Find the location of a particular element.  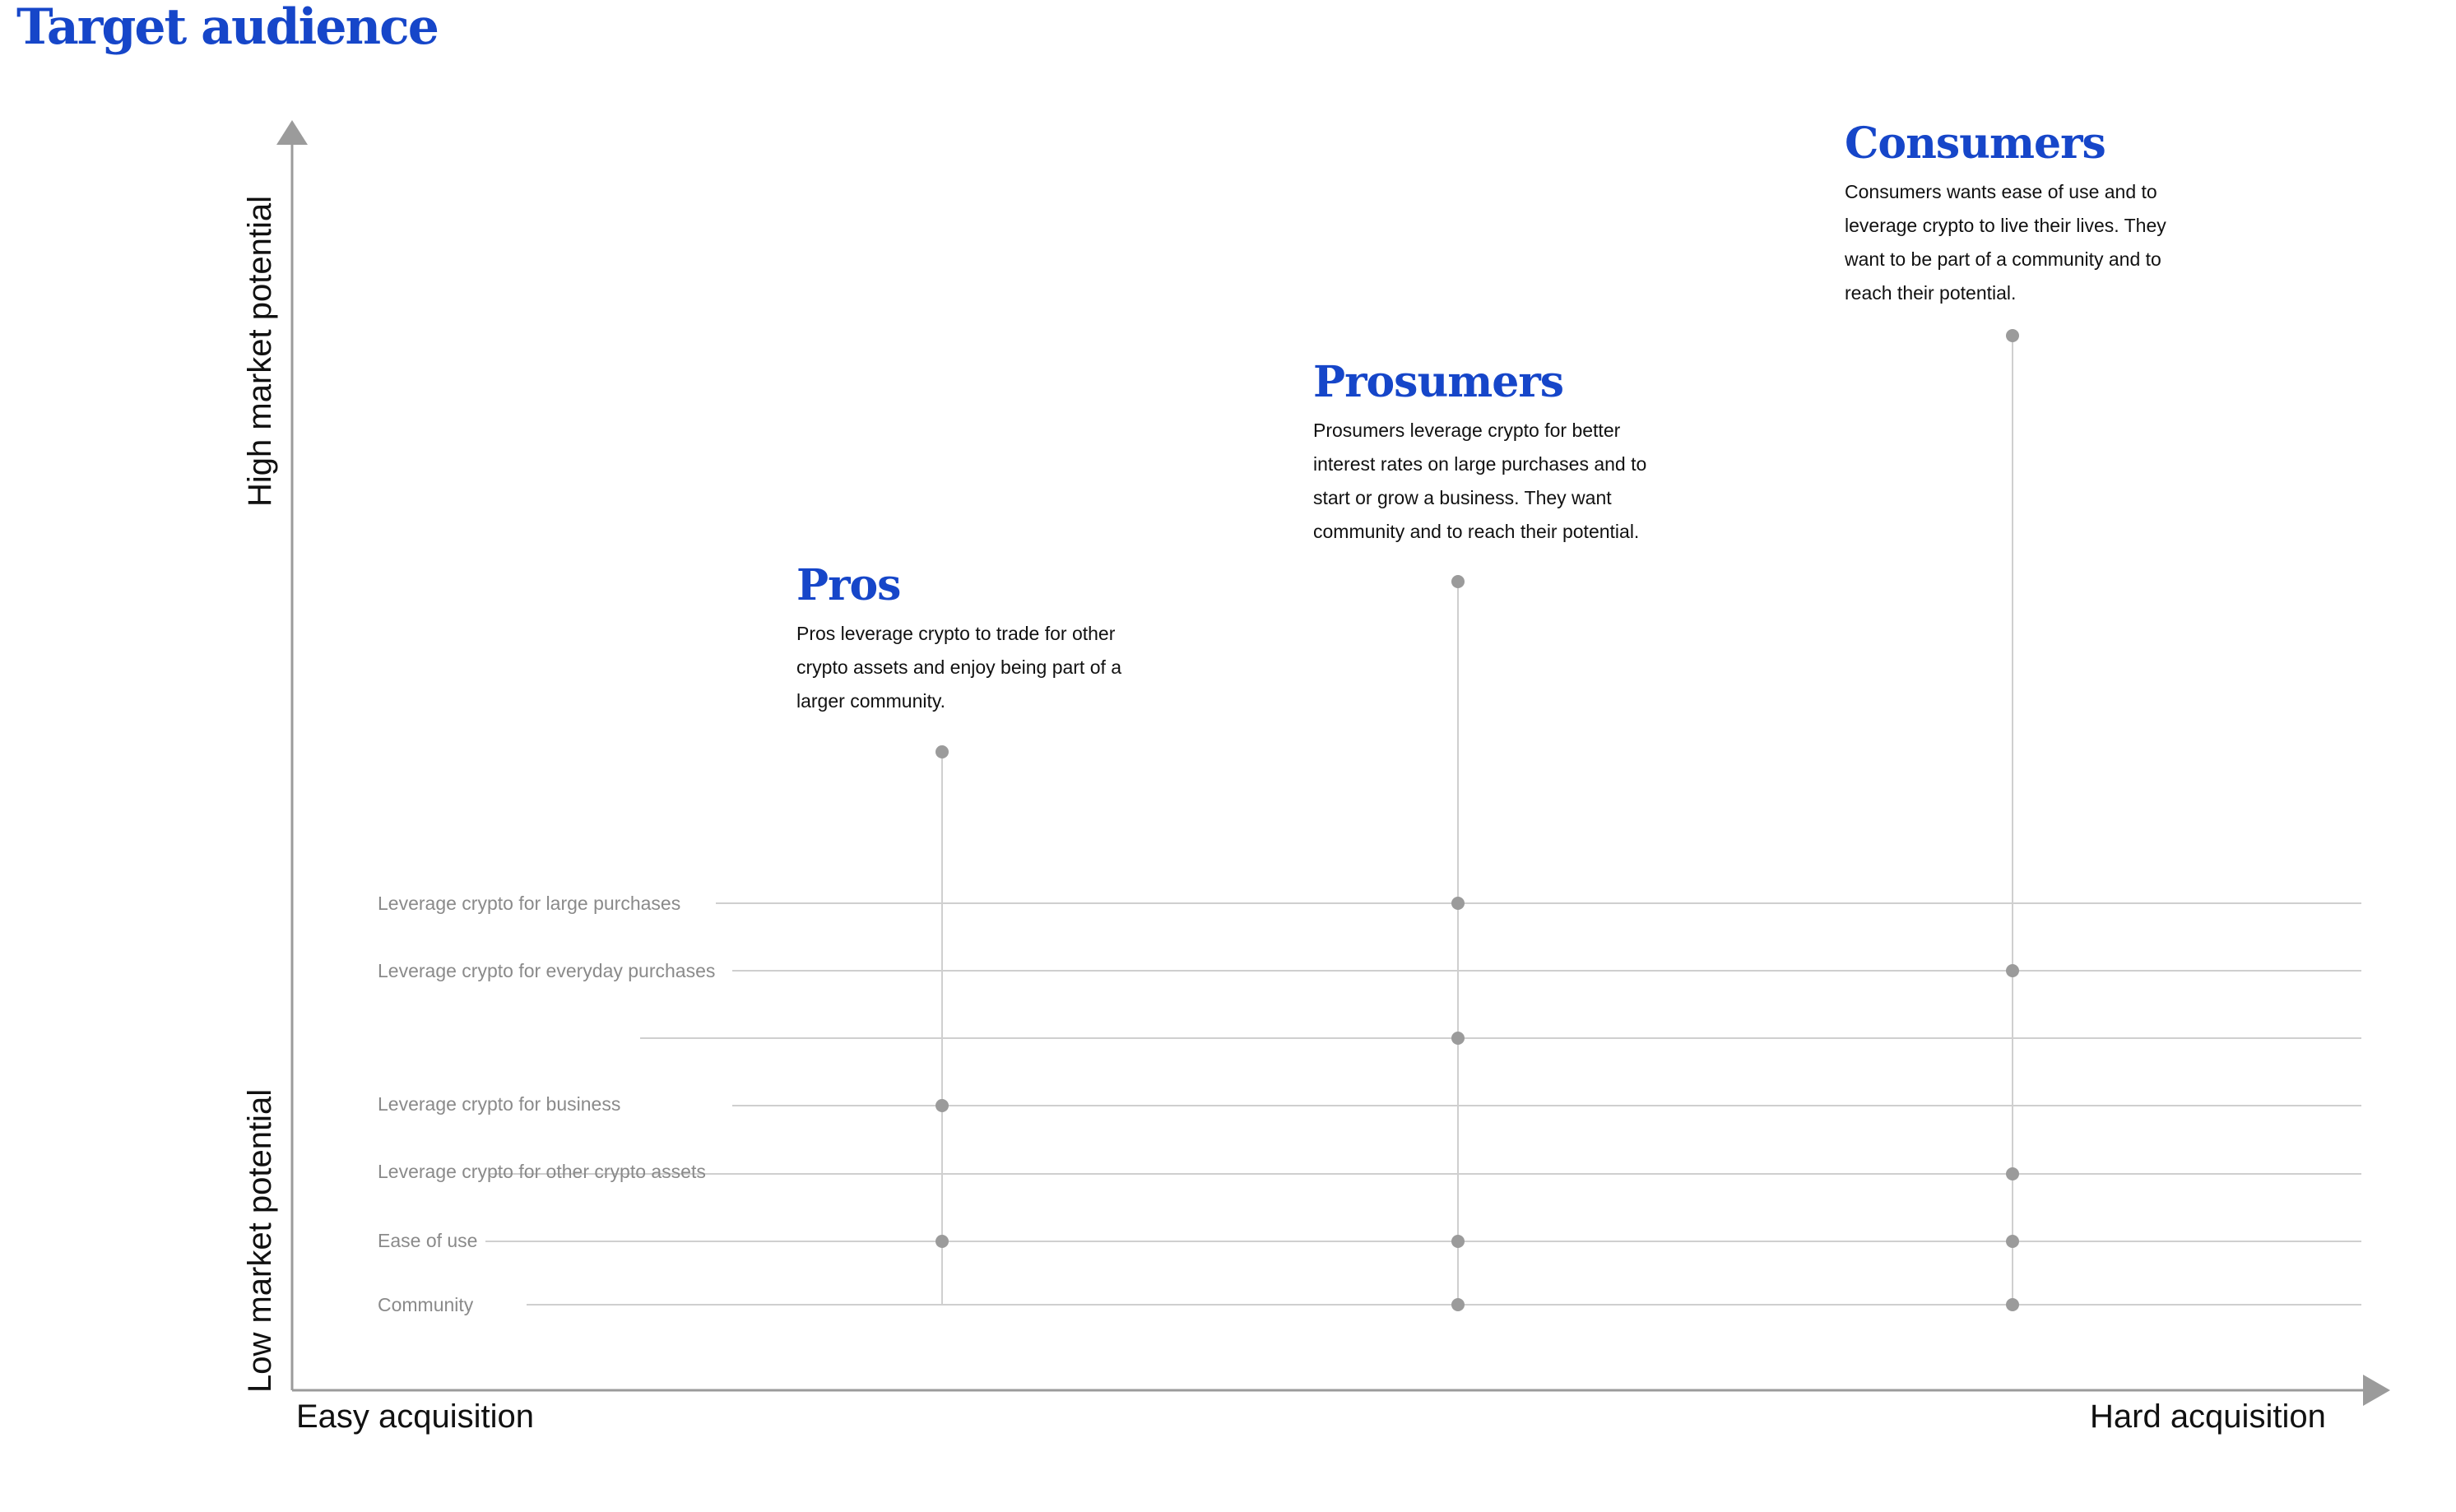

x-axis-high-label: Hard acquisition is located at coordinates (2208, 1416).